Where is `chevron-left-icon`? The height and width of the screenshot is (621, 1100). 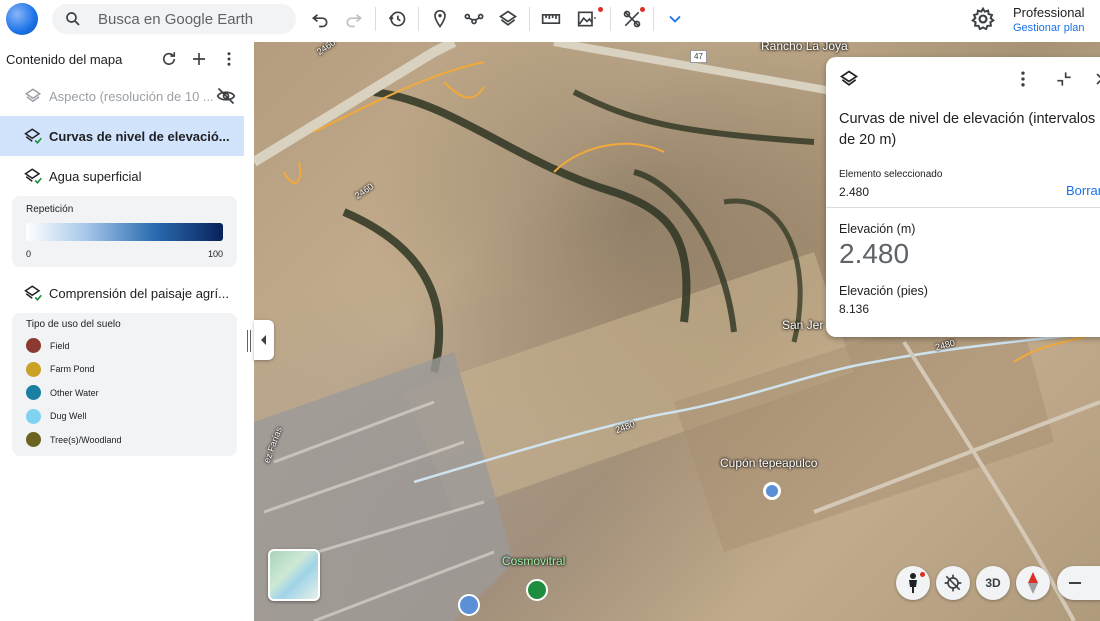 chevron-left-icon is located at coordinates (263, 340).